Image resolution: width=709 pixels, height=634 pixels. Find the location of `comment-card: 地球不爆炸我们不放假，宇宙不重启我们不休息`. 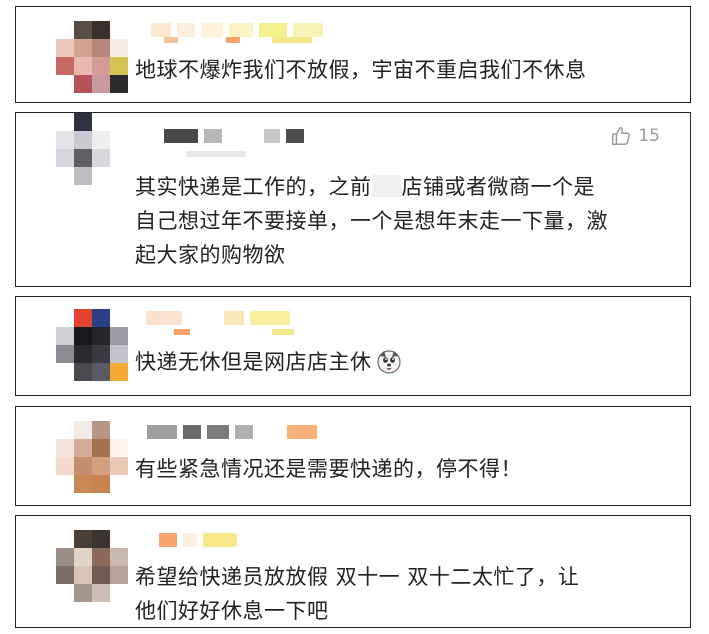

comment-card: 地球不爆炸我们不放假，宇宙不重启我们不休息 is located at coordinates (353, 54).